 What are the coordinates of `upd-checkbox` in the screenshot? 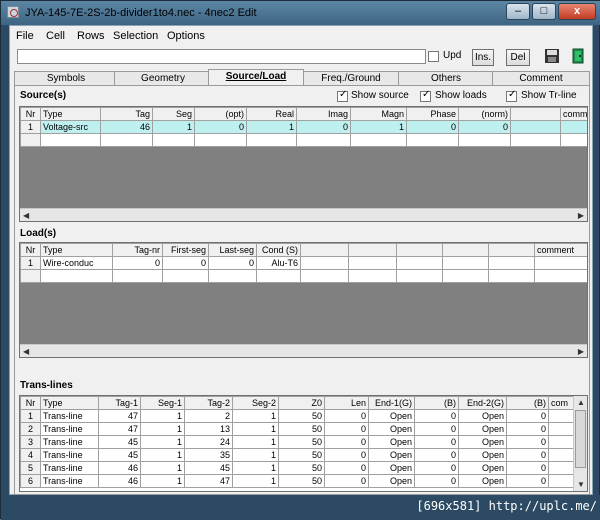 It's located at (433, 56).